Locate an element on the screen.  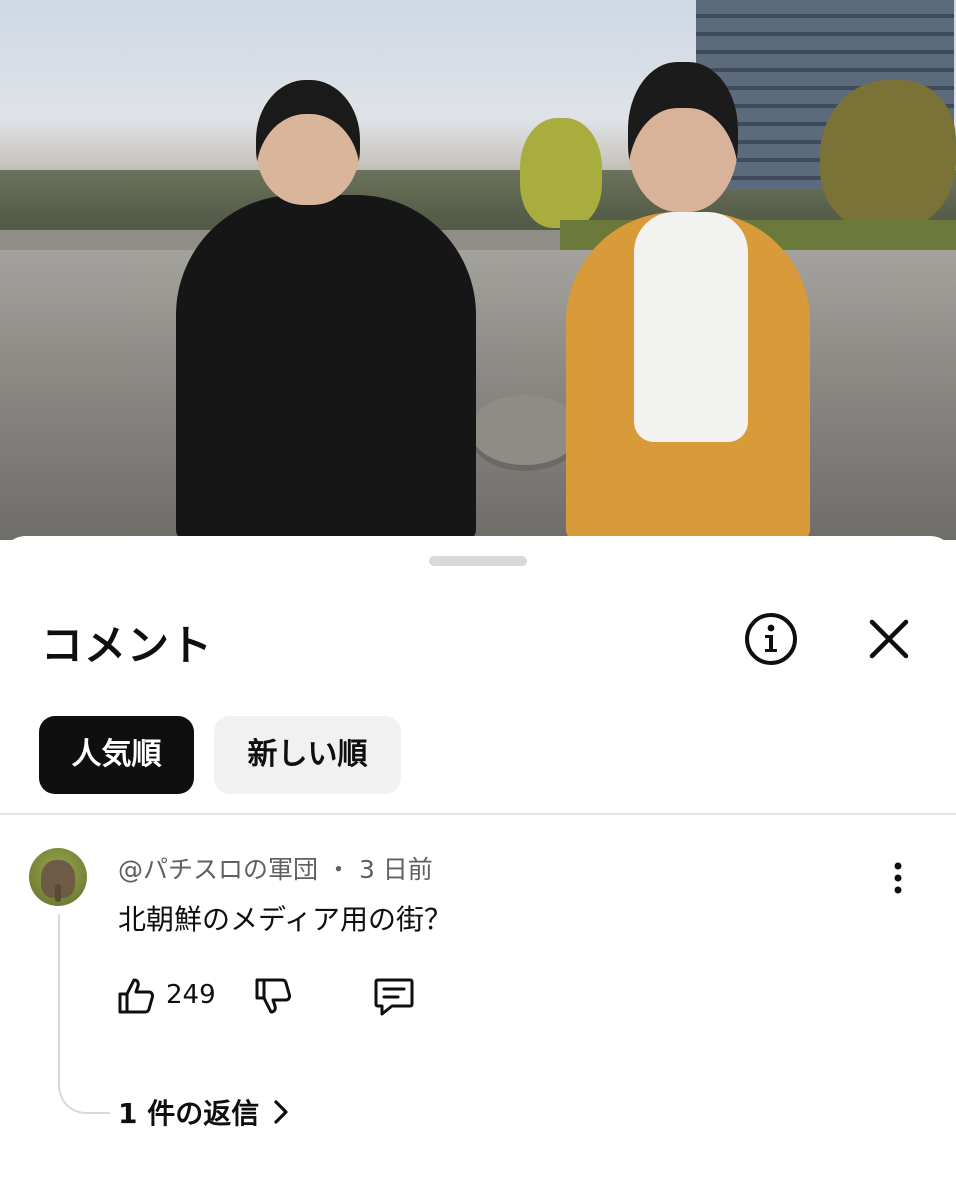
comment-meta: @パチスロの軍団 ・ 3 日前 is located at coordinates (275, 868).